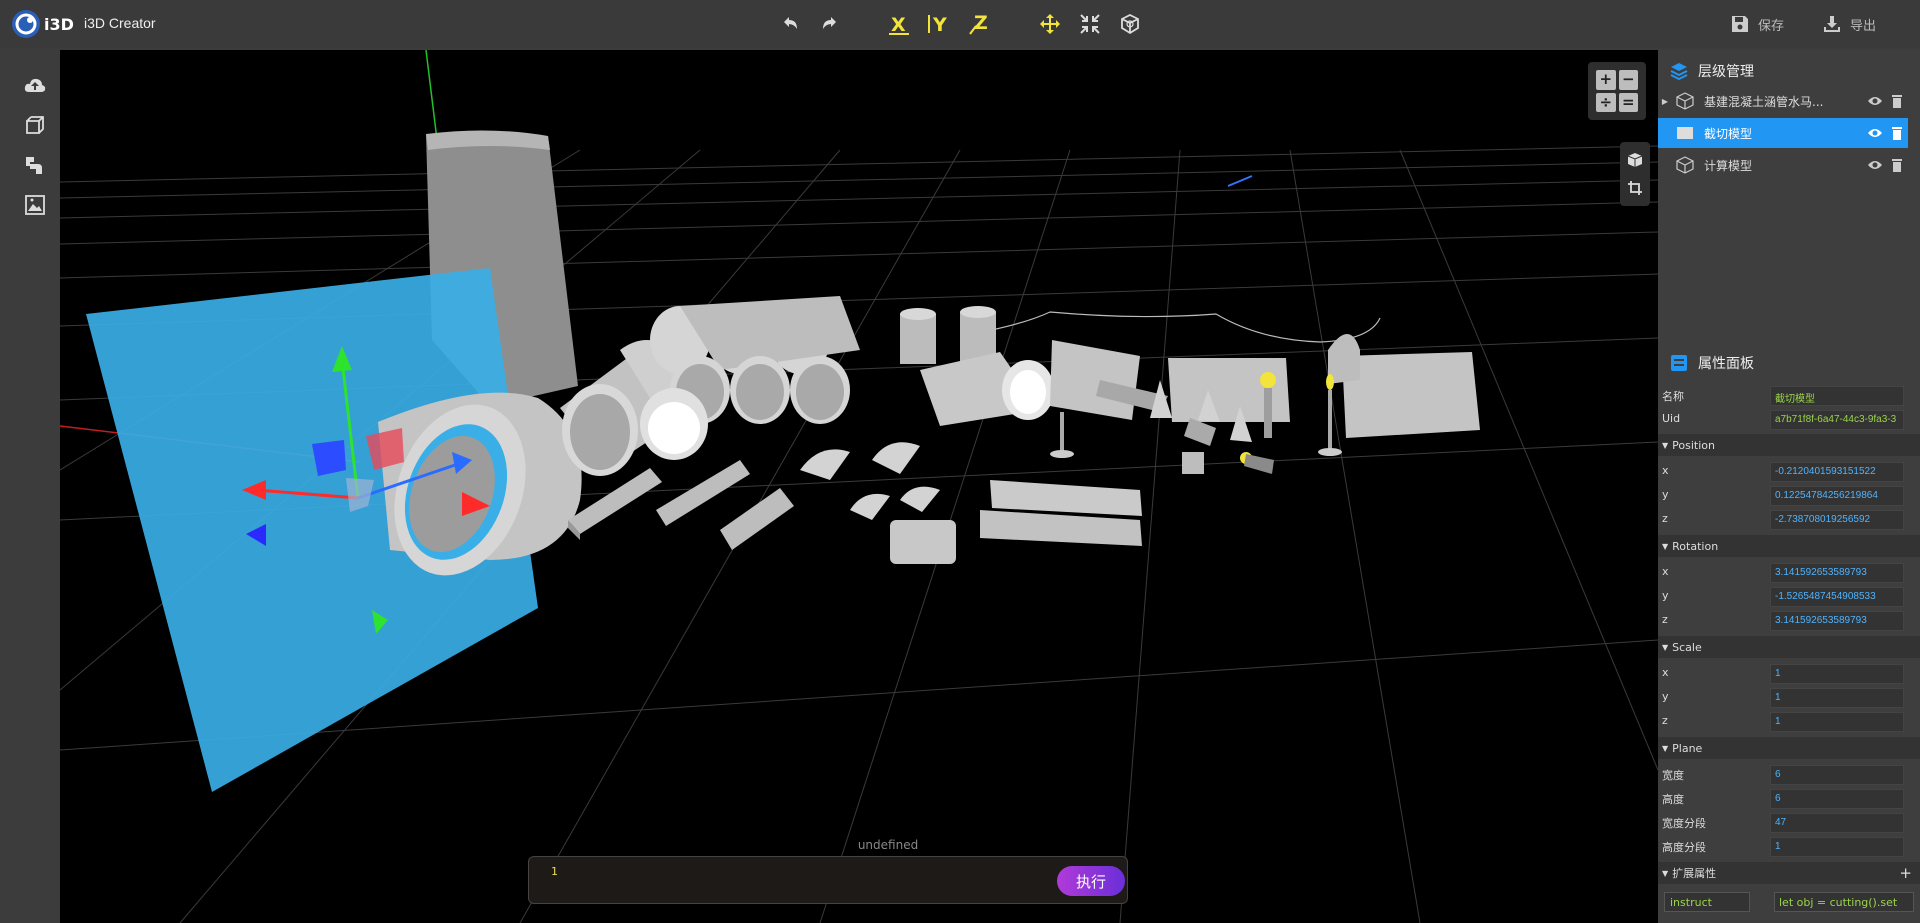  Describe the element at coordinates (1837, 396) in the screenshot. I see `prop-name-input: 截切模型` at that location.